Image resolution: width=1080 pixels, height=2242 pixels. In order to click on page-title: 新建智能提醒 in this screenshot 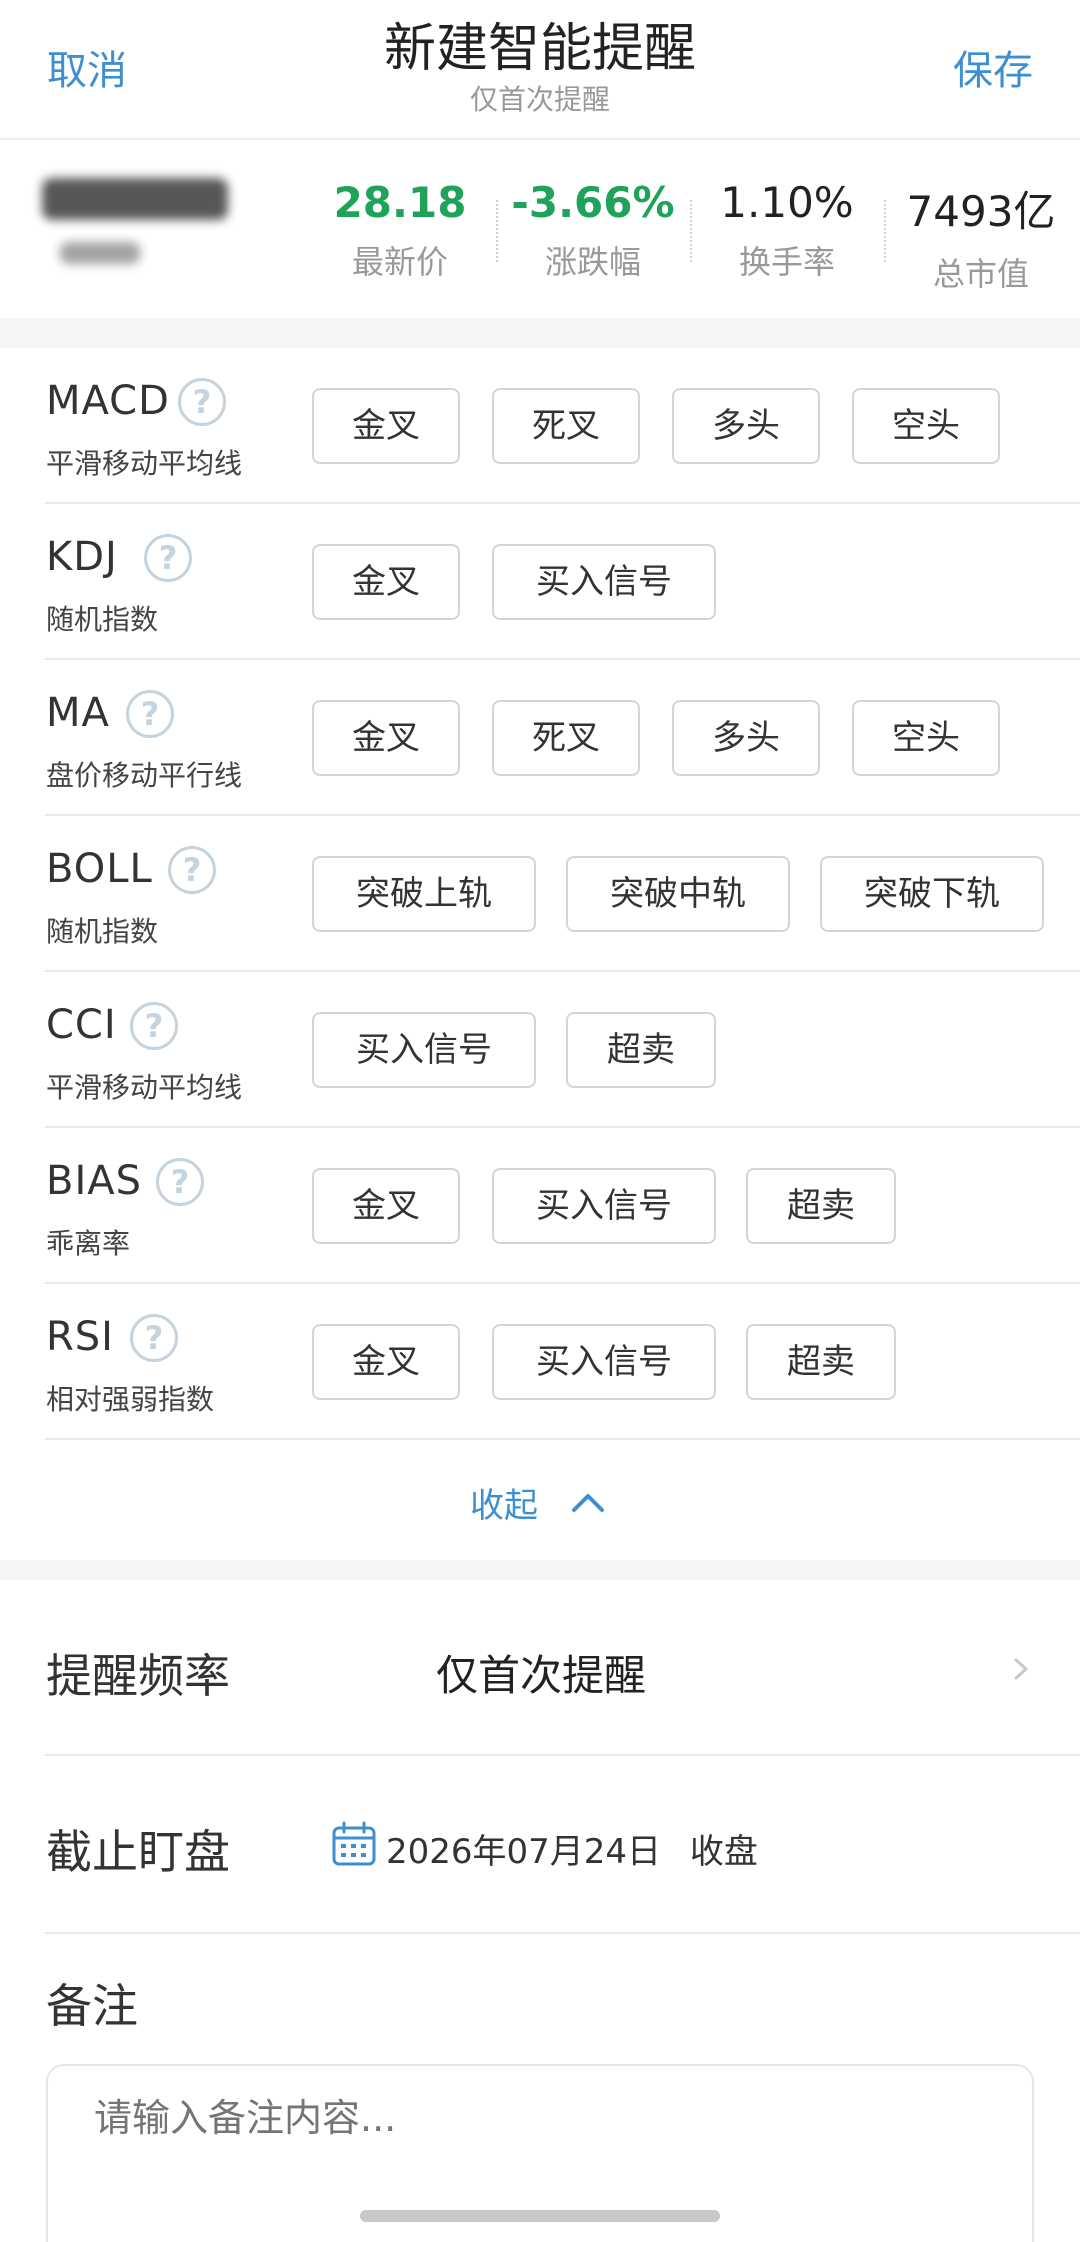, I will do `click(539, 49)`.